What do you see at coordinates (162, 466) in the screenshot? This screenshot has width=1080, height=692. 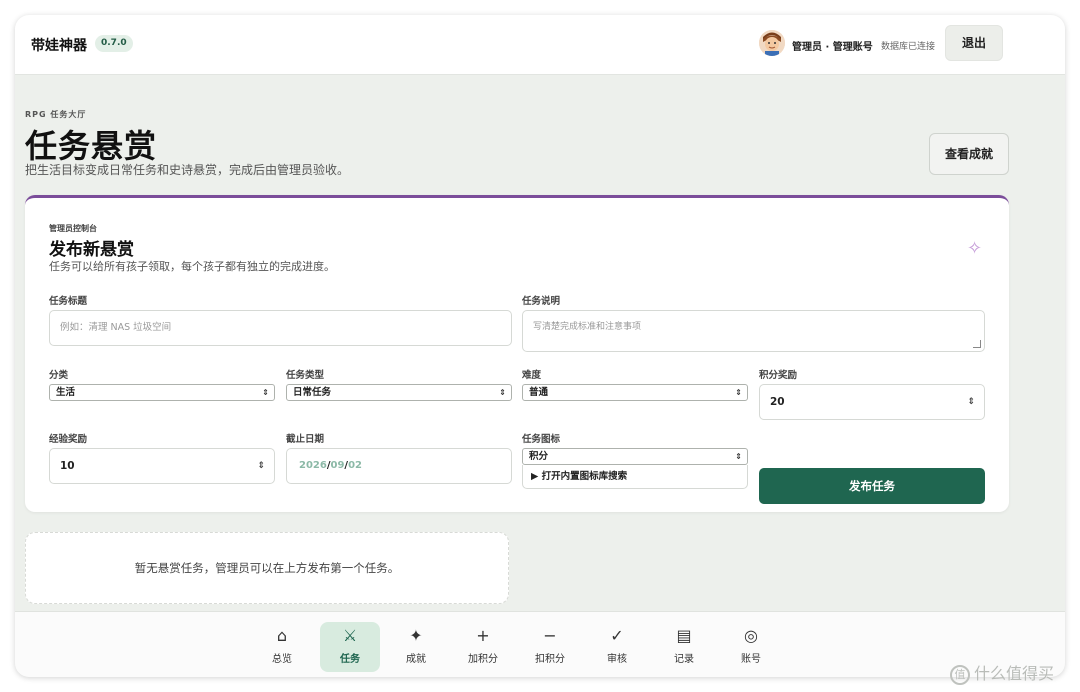 I see `xp-reward-stepper: 10 ⇕` at bounding box center [162, 466].